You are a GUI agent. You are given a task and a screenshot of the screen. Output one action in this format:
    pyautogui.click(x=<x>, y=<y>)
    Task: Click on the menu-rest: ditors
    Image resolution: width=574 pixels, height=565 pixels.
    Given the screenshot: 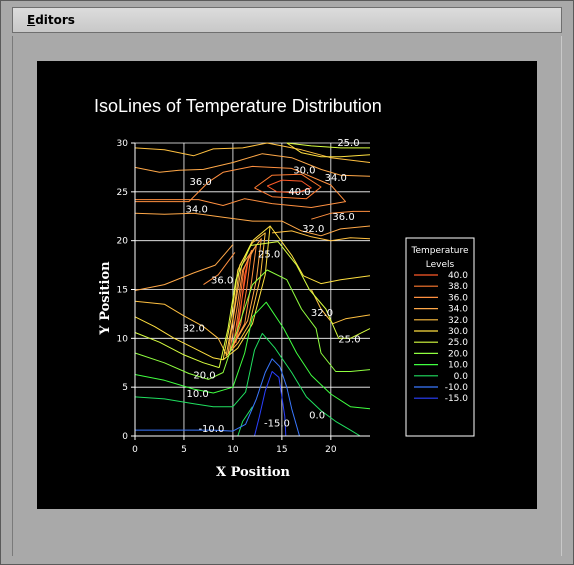 What is the action you would take?
    pyautogui.click(x=55, y=20)
    